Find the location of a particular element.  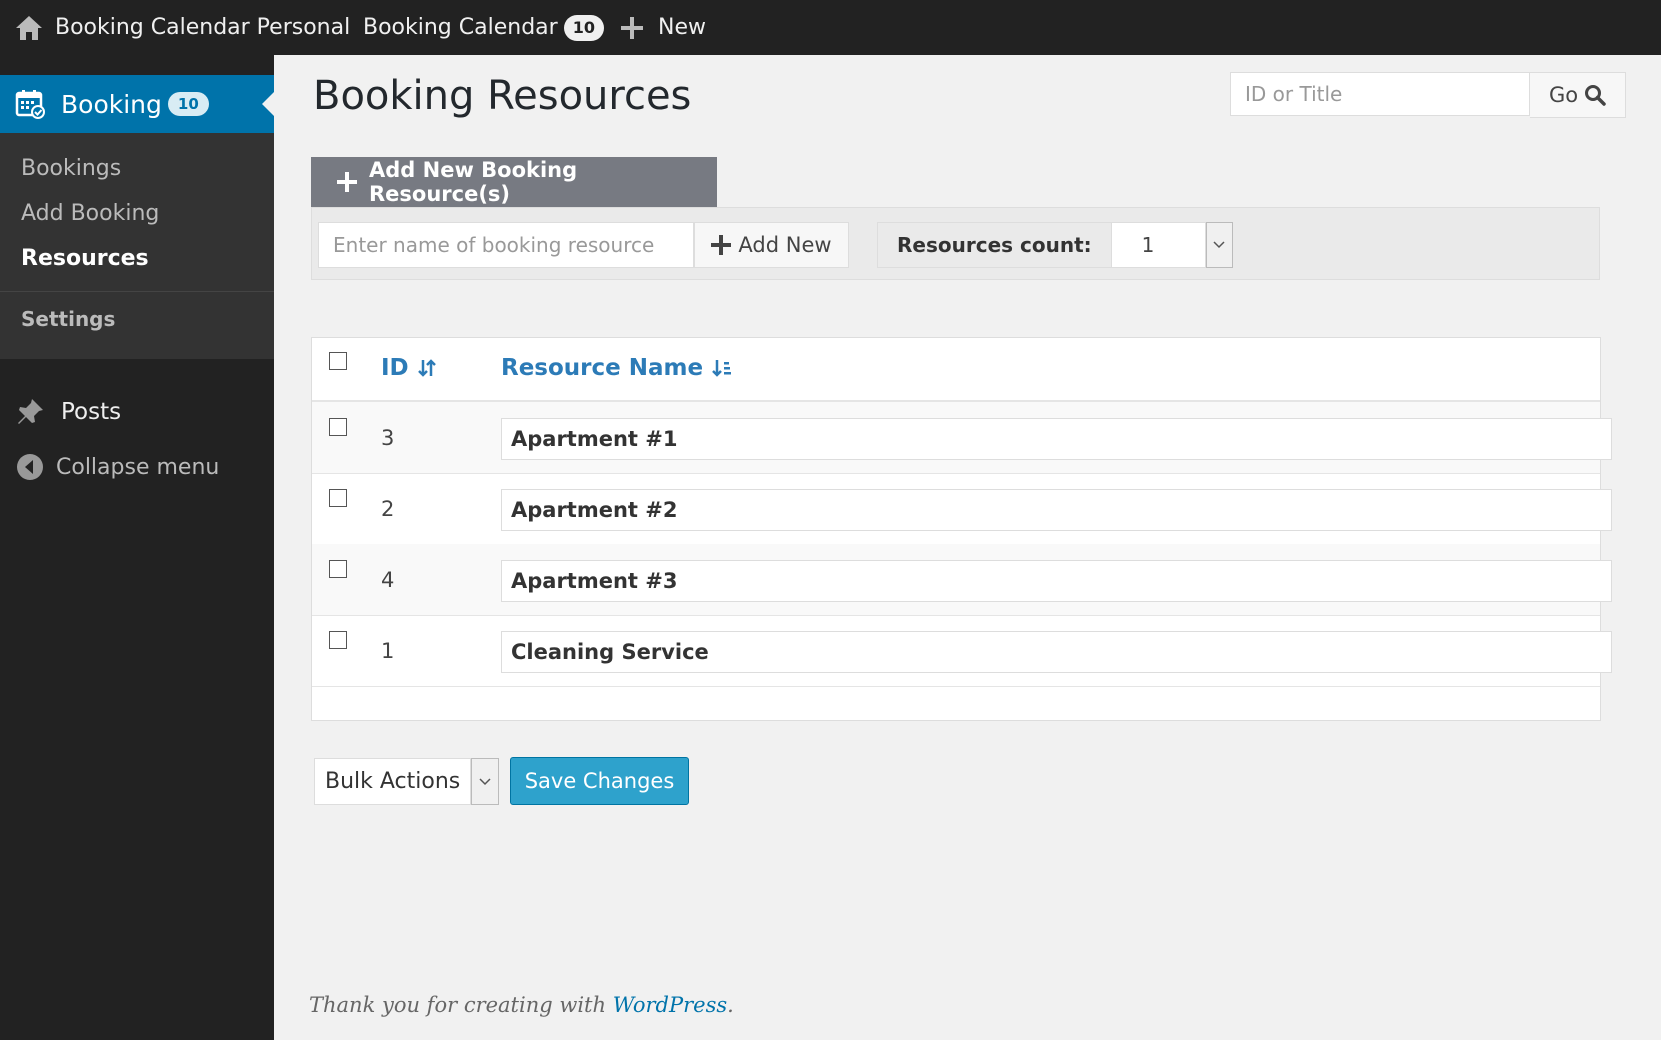

booking-submenu: Bookings Add Booking Resources Settings is located at coordinates (137, 246).